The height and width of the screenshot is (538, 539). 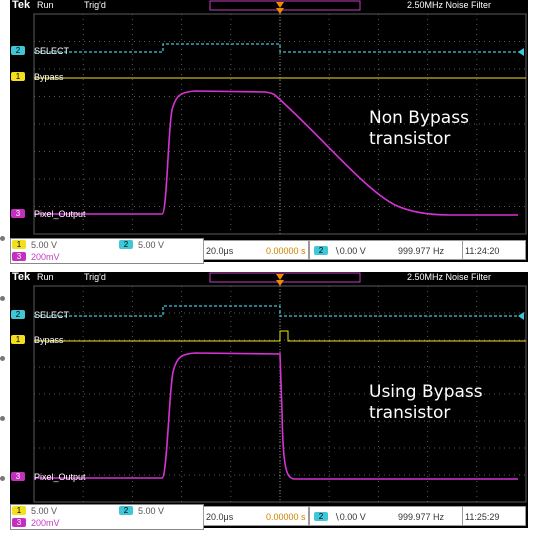 I want to click on clock: 11:25:29, so click(x=482, y=517).